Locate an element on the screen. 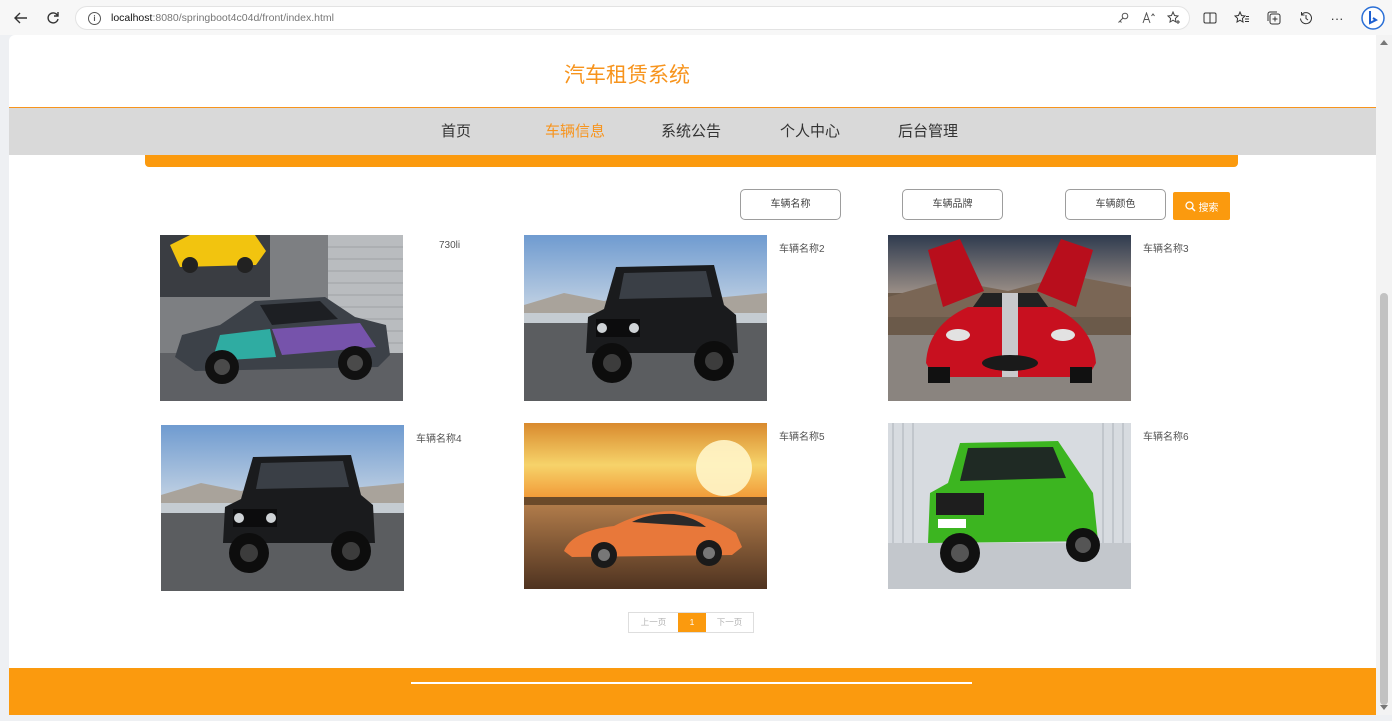 The width and height of the screenshot is (1392, 721). read-aloud-icon is located at coordinates (1149, 18).